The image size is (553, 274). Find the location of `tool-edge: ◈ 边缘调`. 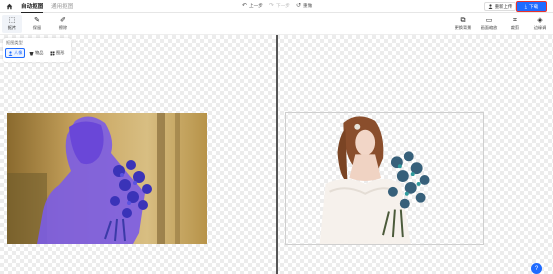

tool-edge: ◈ 边缘调 is located at coordinates (540, 24).